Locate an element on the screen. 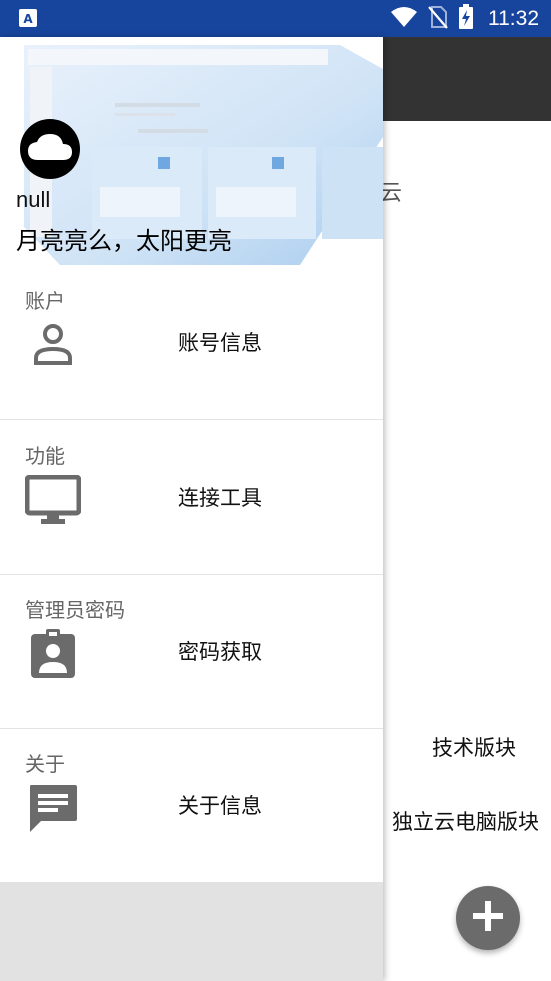 The height and width of the screenshot is (981, 551). menu-item-label: 账号信息 is located at coordinates (220, 343).